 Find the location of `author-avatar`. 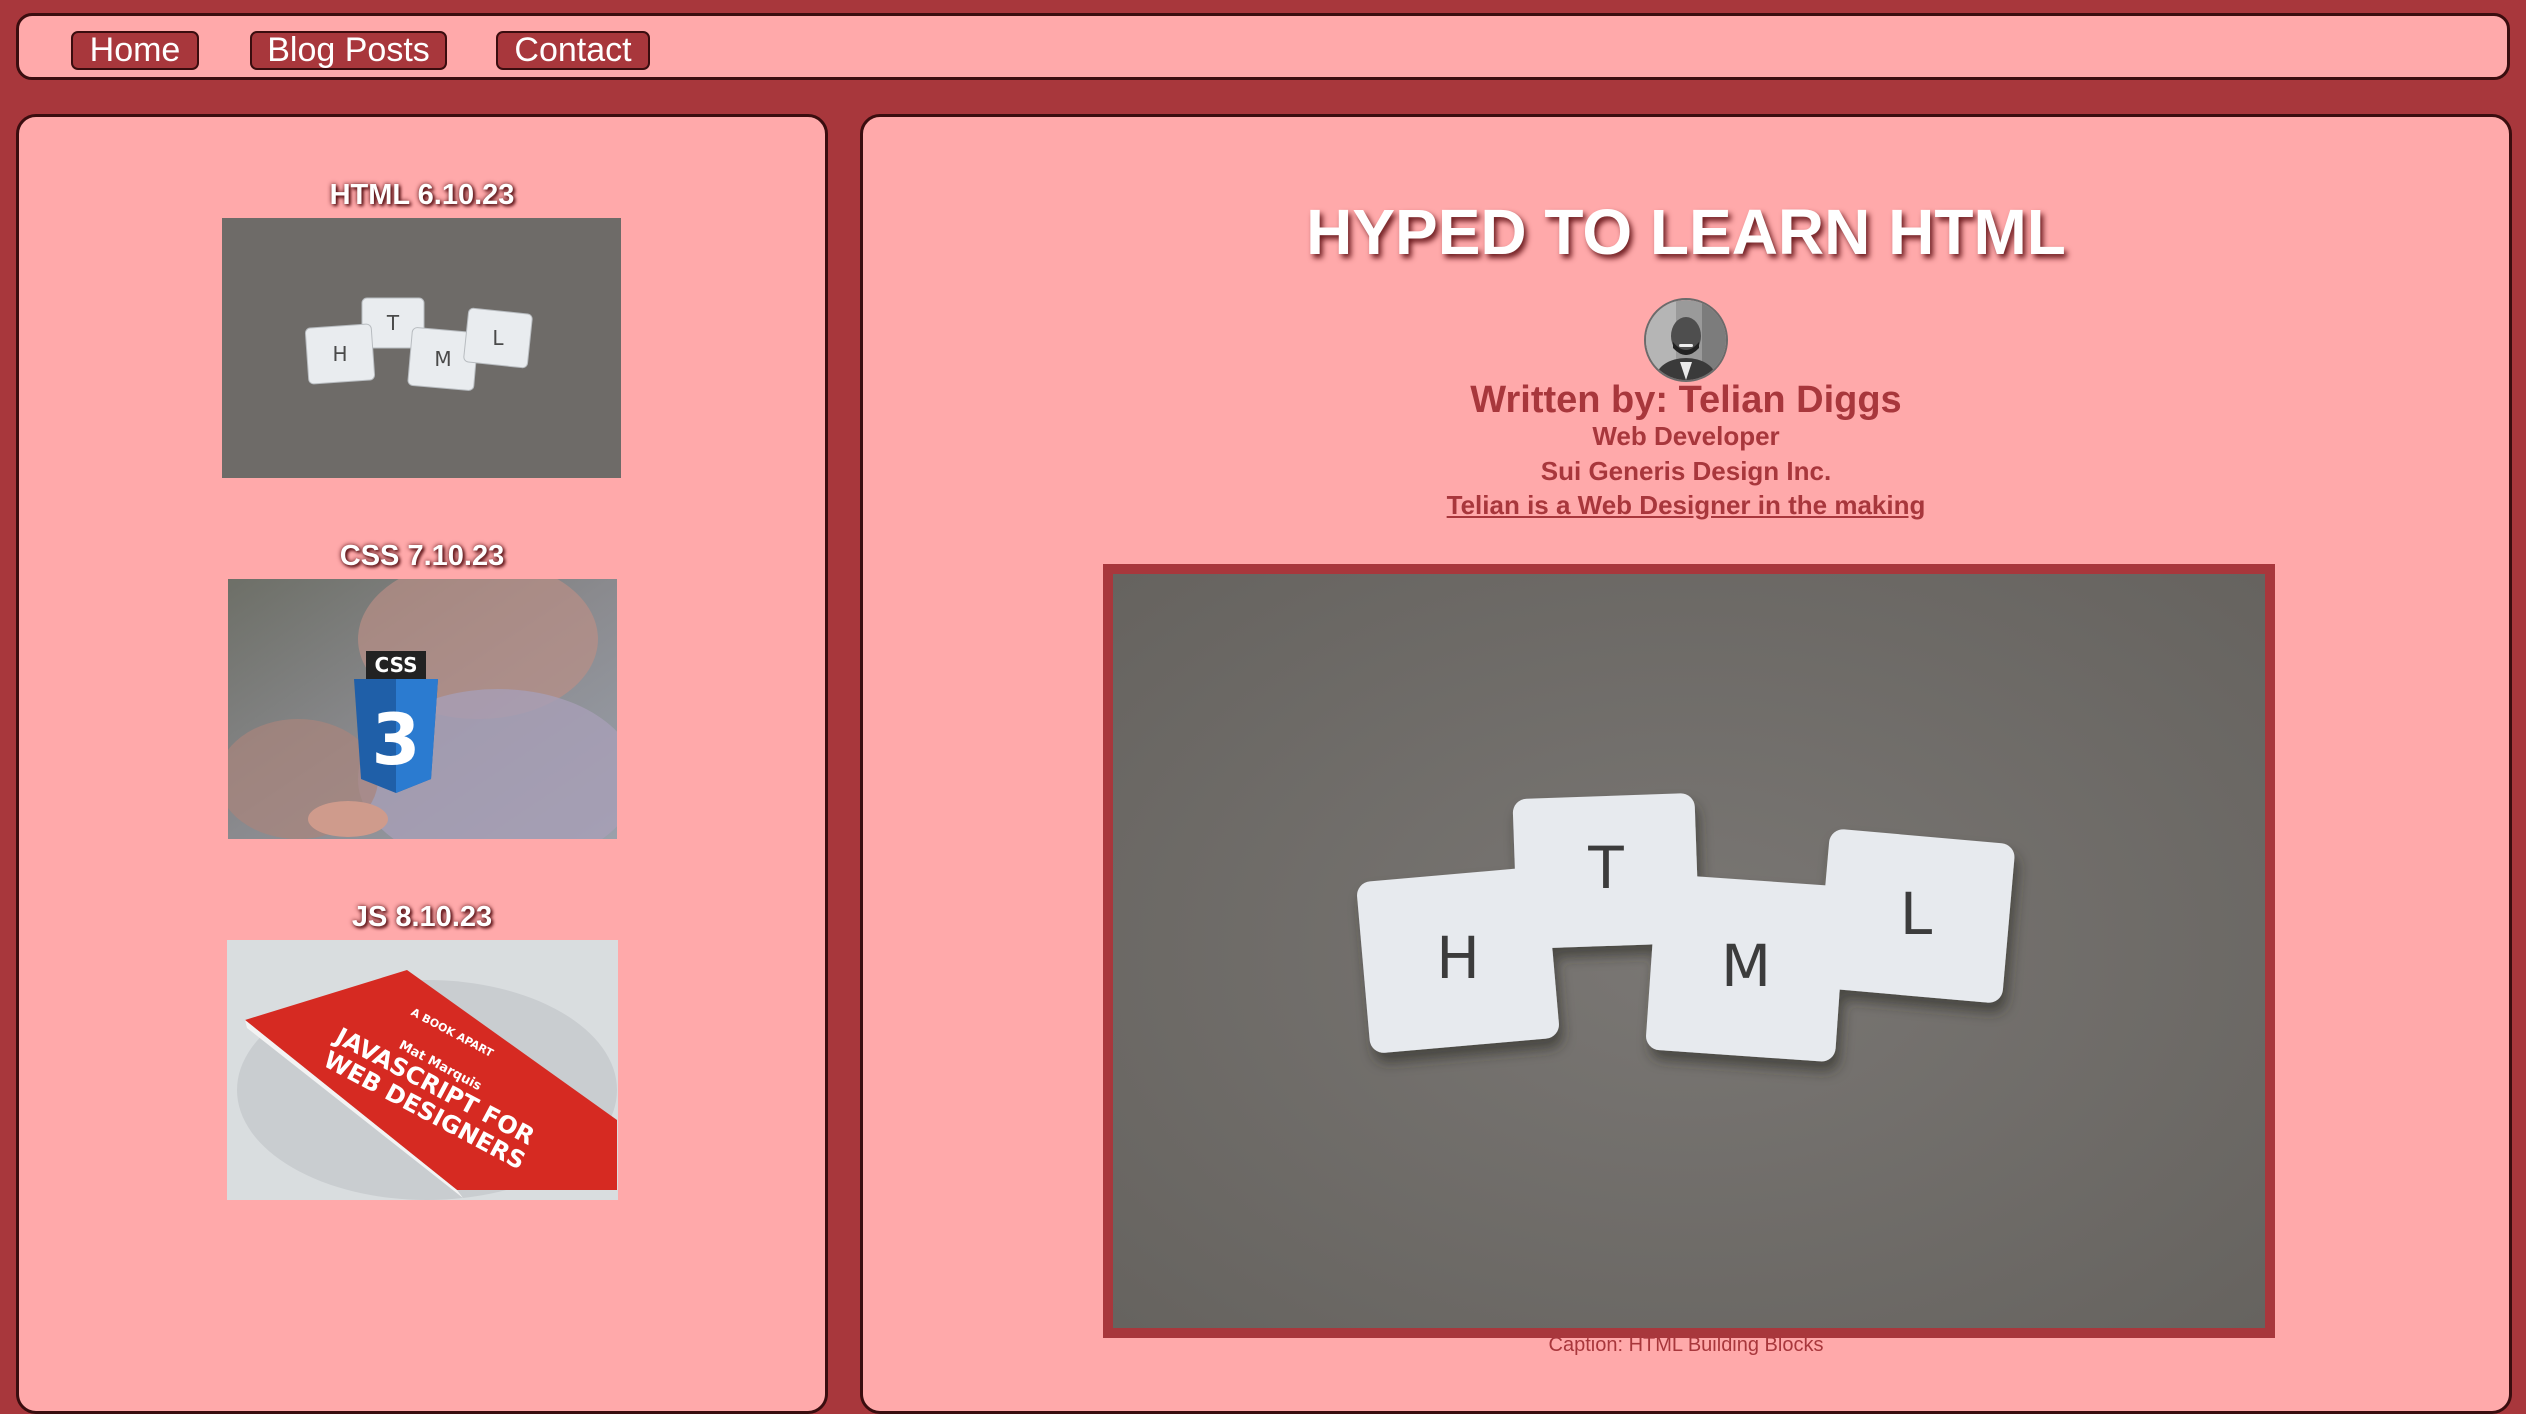

author-avatar is located at coordinates (1686, 340).